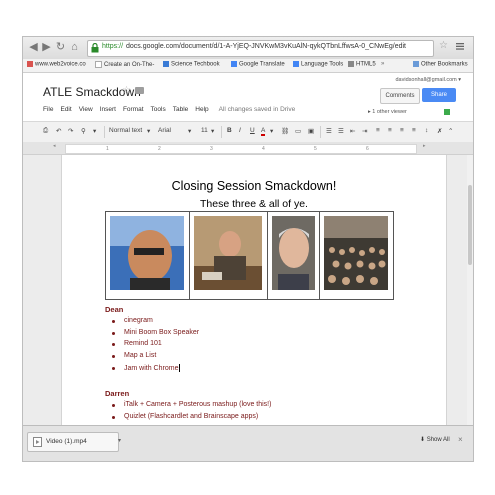 Image resolution: width=495 pixels, height=495 pixels. I want to click on scrollbar-thumb, so click(470, 225).